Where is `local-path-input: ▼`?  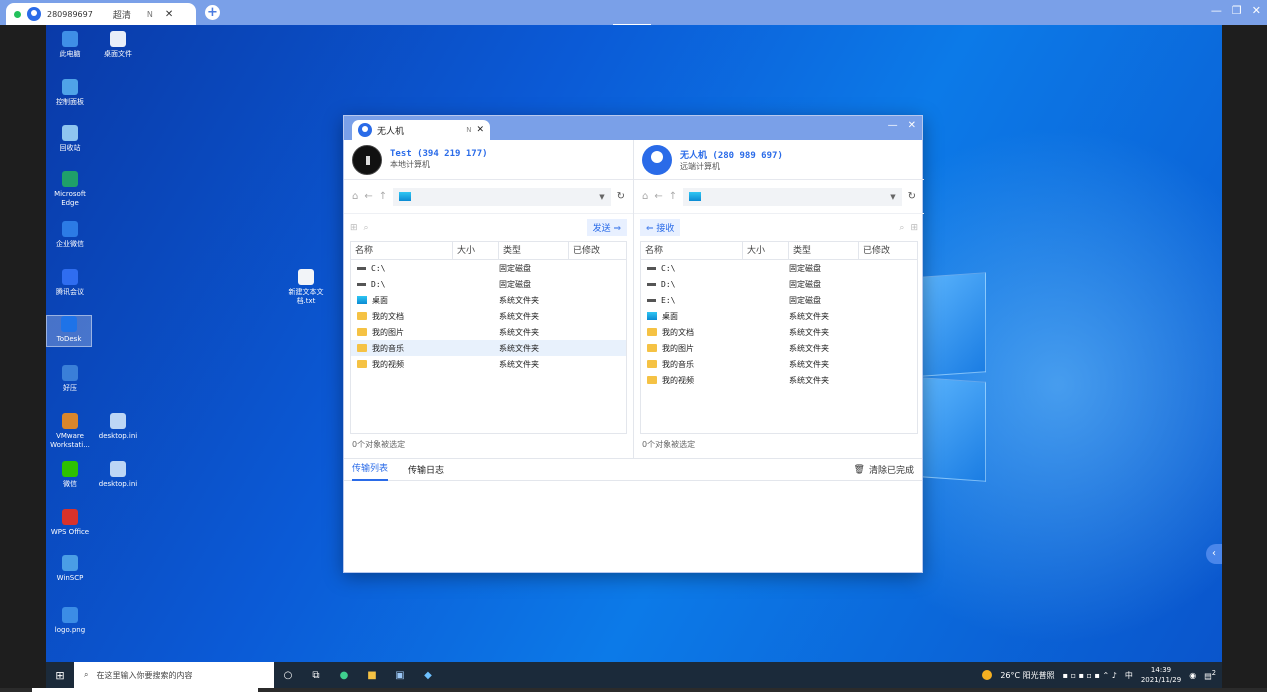
local-path-input: ▼ is located at coordinates (502, 196).